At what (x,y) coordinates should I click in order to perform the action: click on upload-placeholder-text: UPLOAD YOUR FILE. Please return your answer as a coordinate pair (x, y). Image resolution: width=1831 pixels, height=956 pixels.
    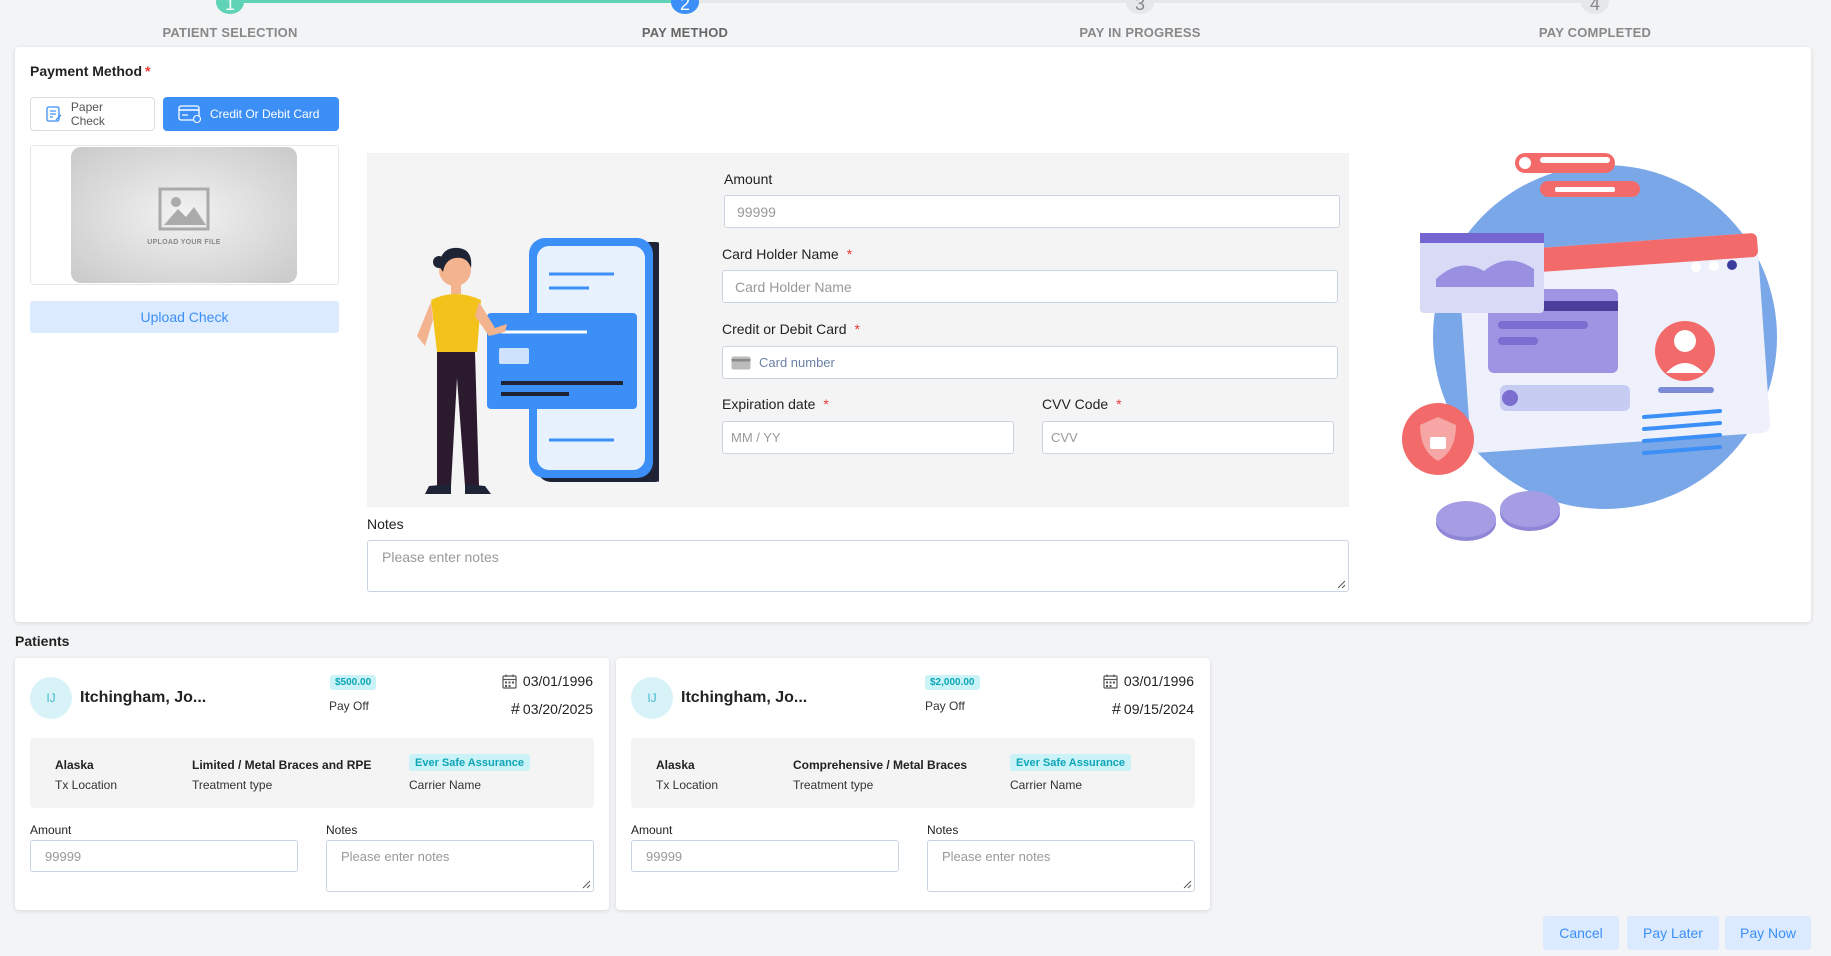
    Looking at the image, I should click on (184, 242).